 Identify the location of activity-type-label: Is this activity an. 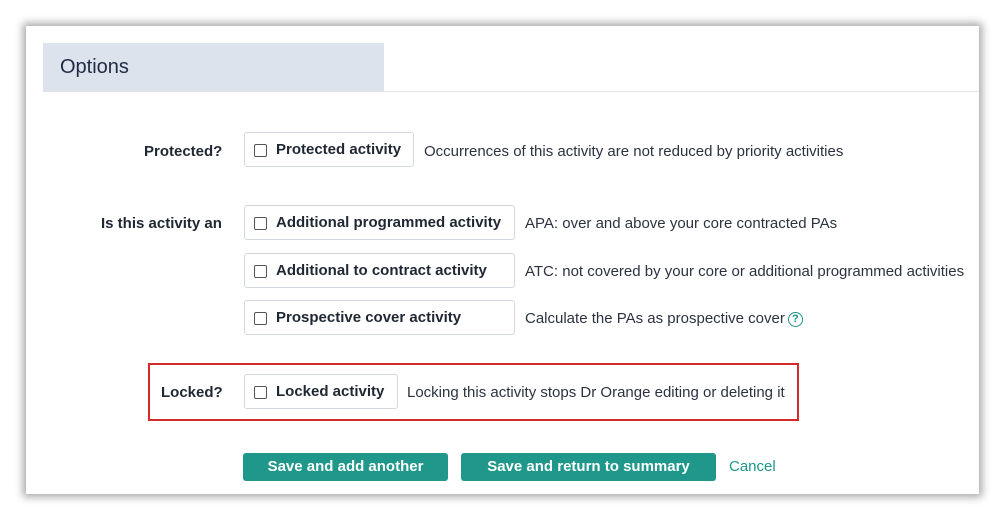
(161, 223).